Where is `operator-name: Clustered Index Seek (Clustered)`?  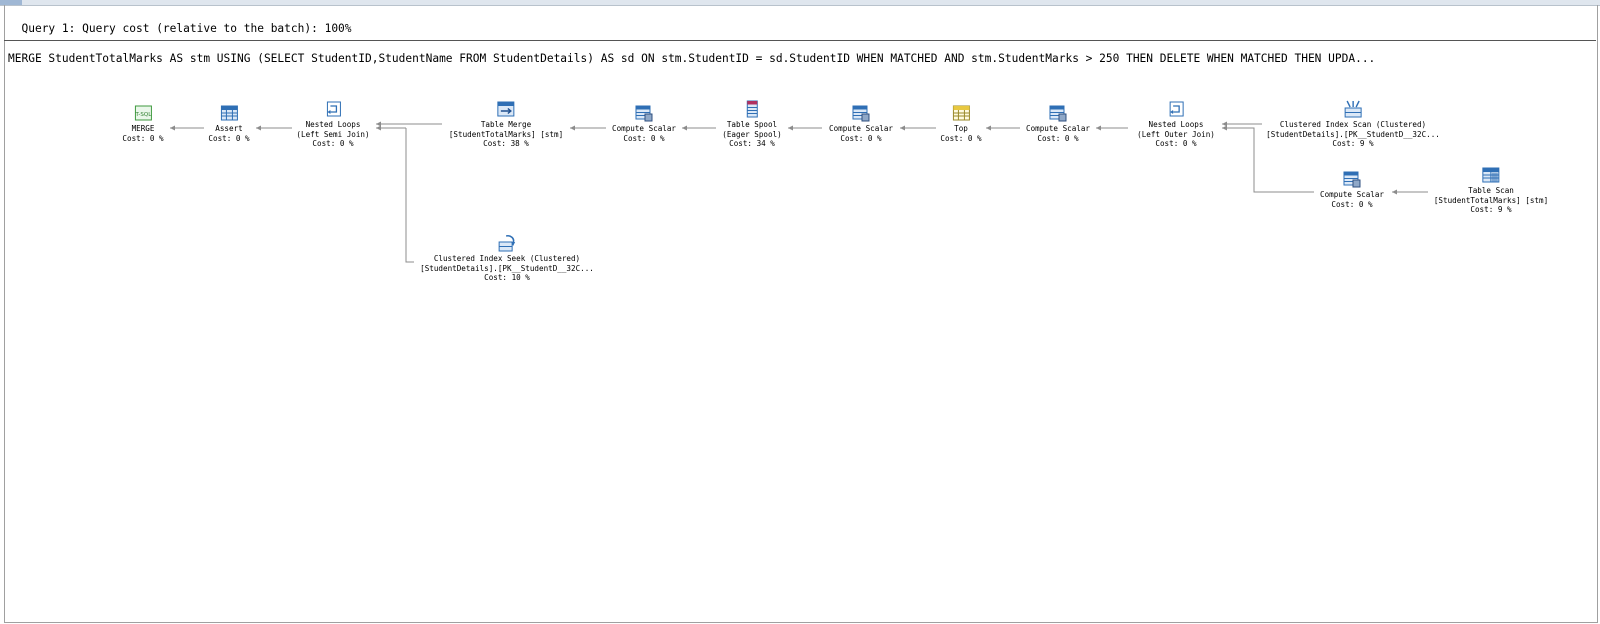
operator-name: Clustered Index Seek (Clustered) is located at coordinates (507, 258).